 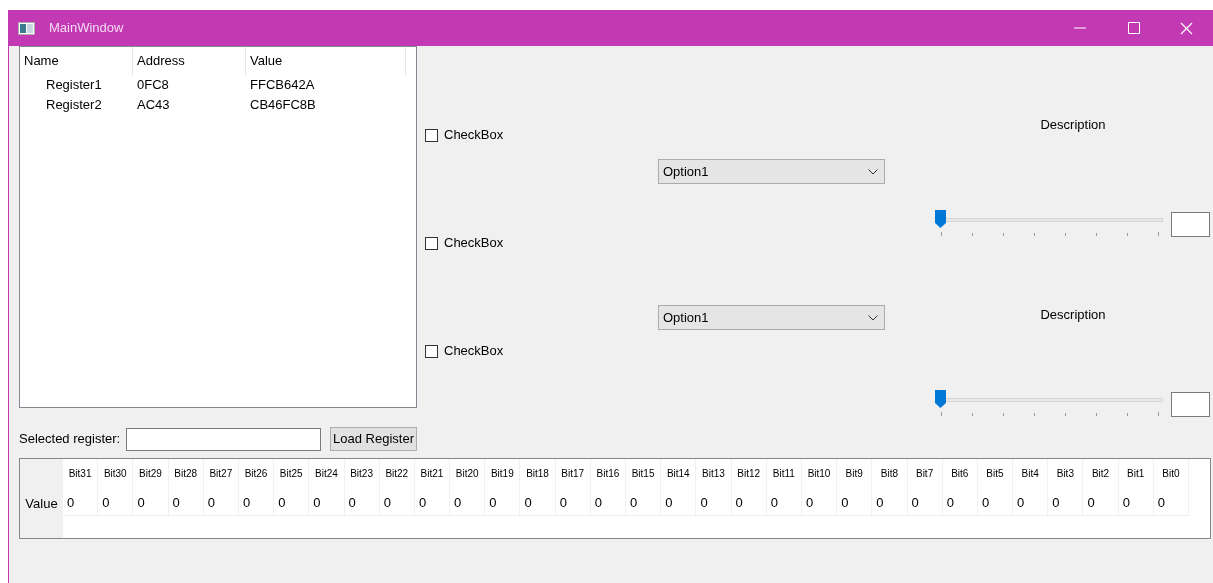 What do you see at coordinates (76, 61) in the screenshot?
I see `column-header: Name` at bounding box center [76, 61].